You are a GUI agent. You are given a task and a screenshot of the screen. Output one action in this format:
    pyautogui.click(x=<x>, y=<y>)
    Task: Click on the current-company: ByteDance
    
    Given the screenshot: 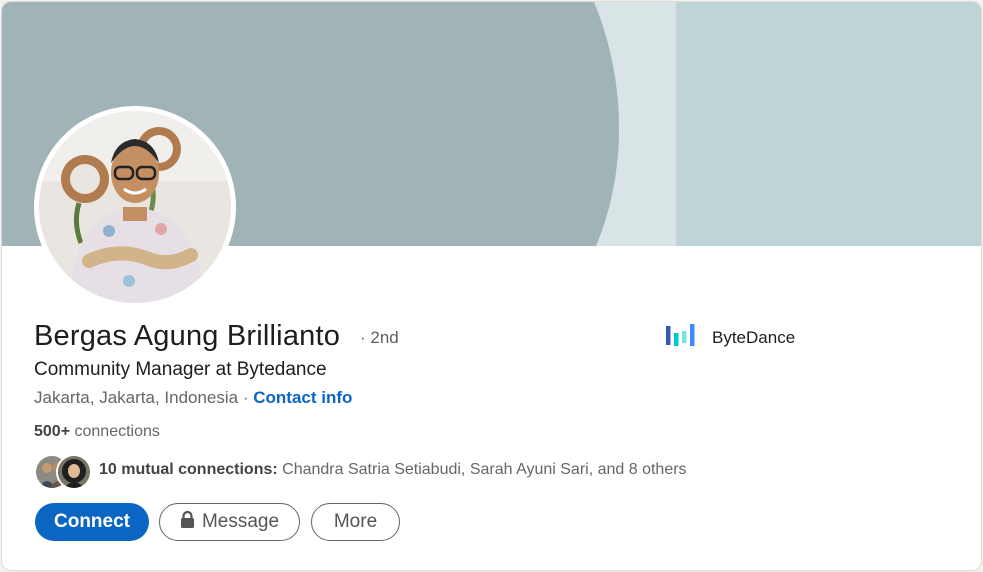 What is the action you would take?
    pyautogui.click(x=731, y=338)
    